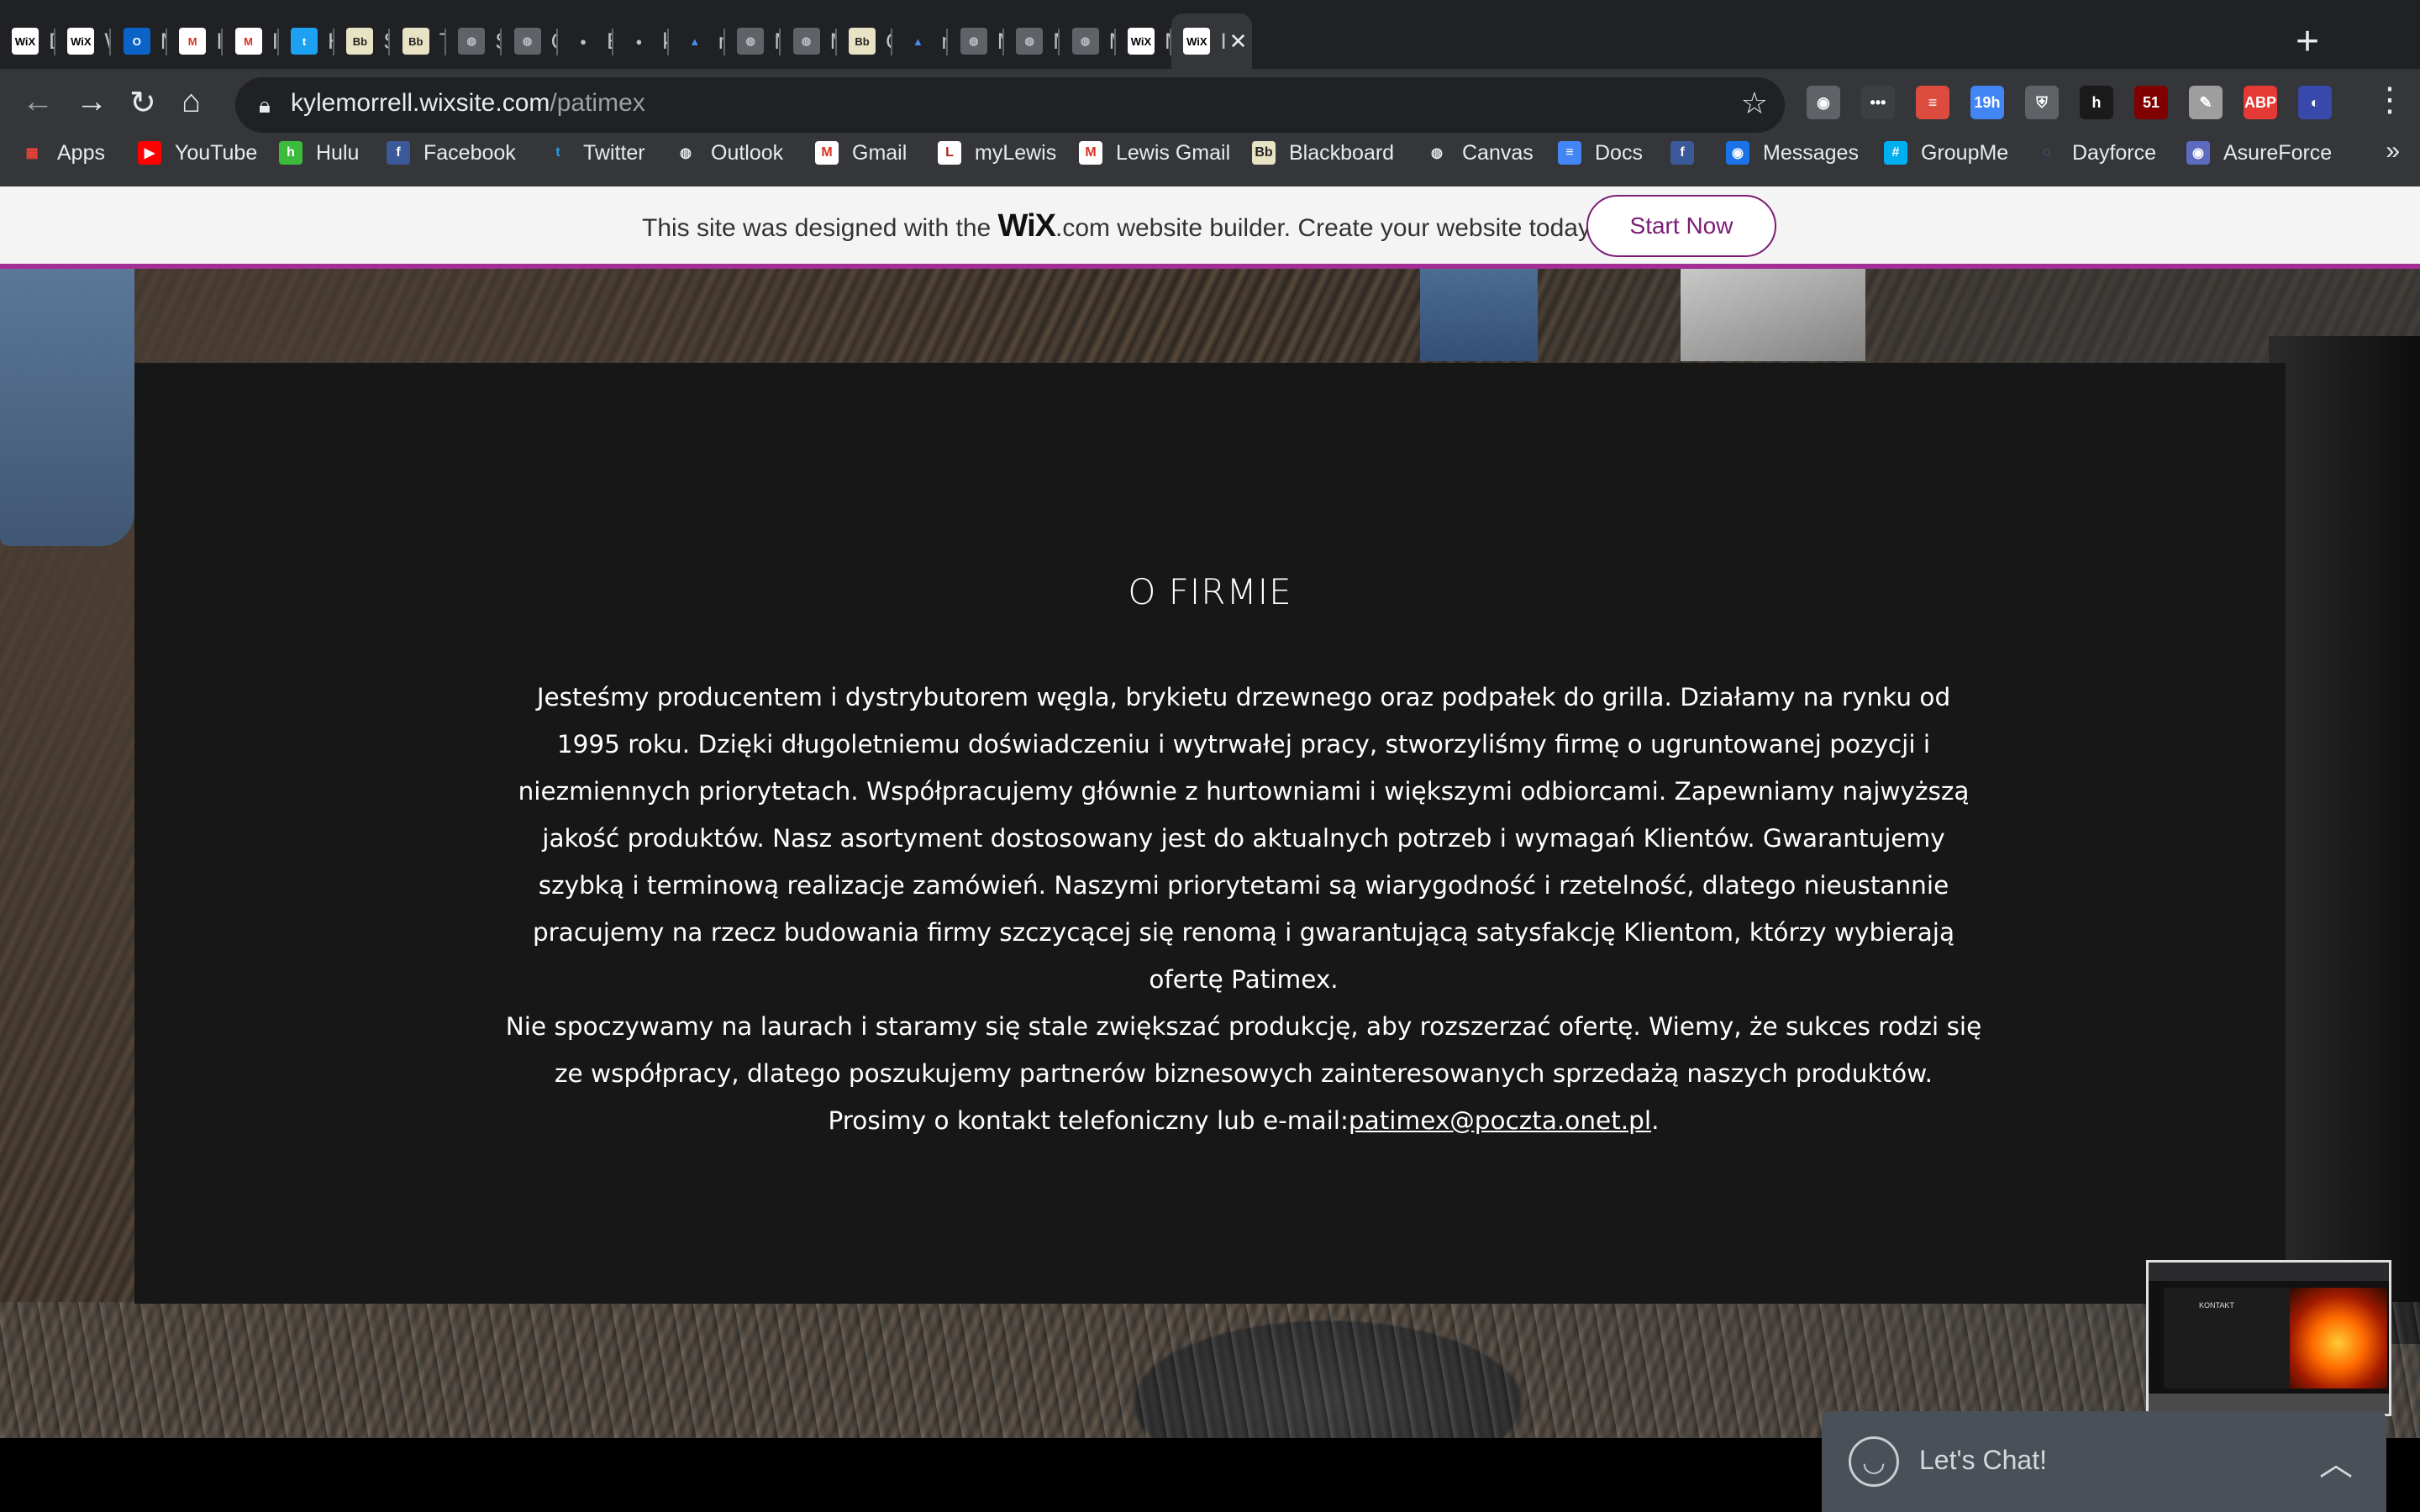  I want to click on tab-favicon-icon: ●, so click(639, 41).